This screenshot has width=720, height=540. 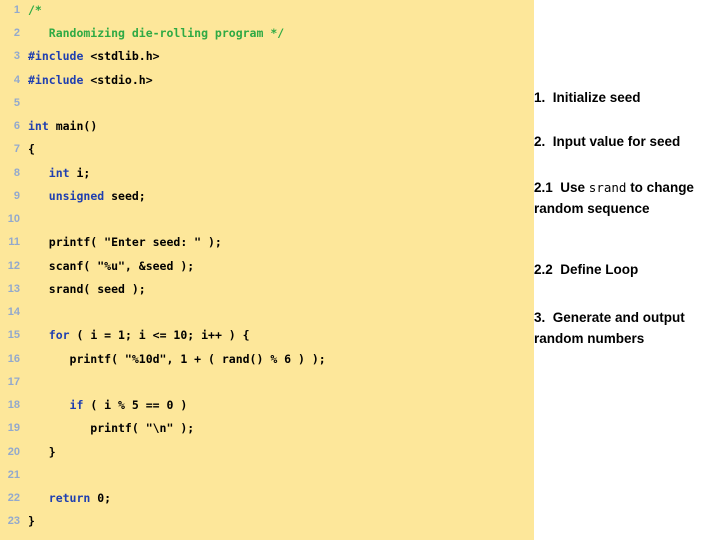 What do you see at coordinates (135, 405) in the screenshot?
I see `code-token: ( i % 5 == 0 )` at bounding box center [135, 405].